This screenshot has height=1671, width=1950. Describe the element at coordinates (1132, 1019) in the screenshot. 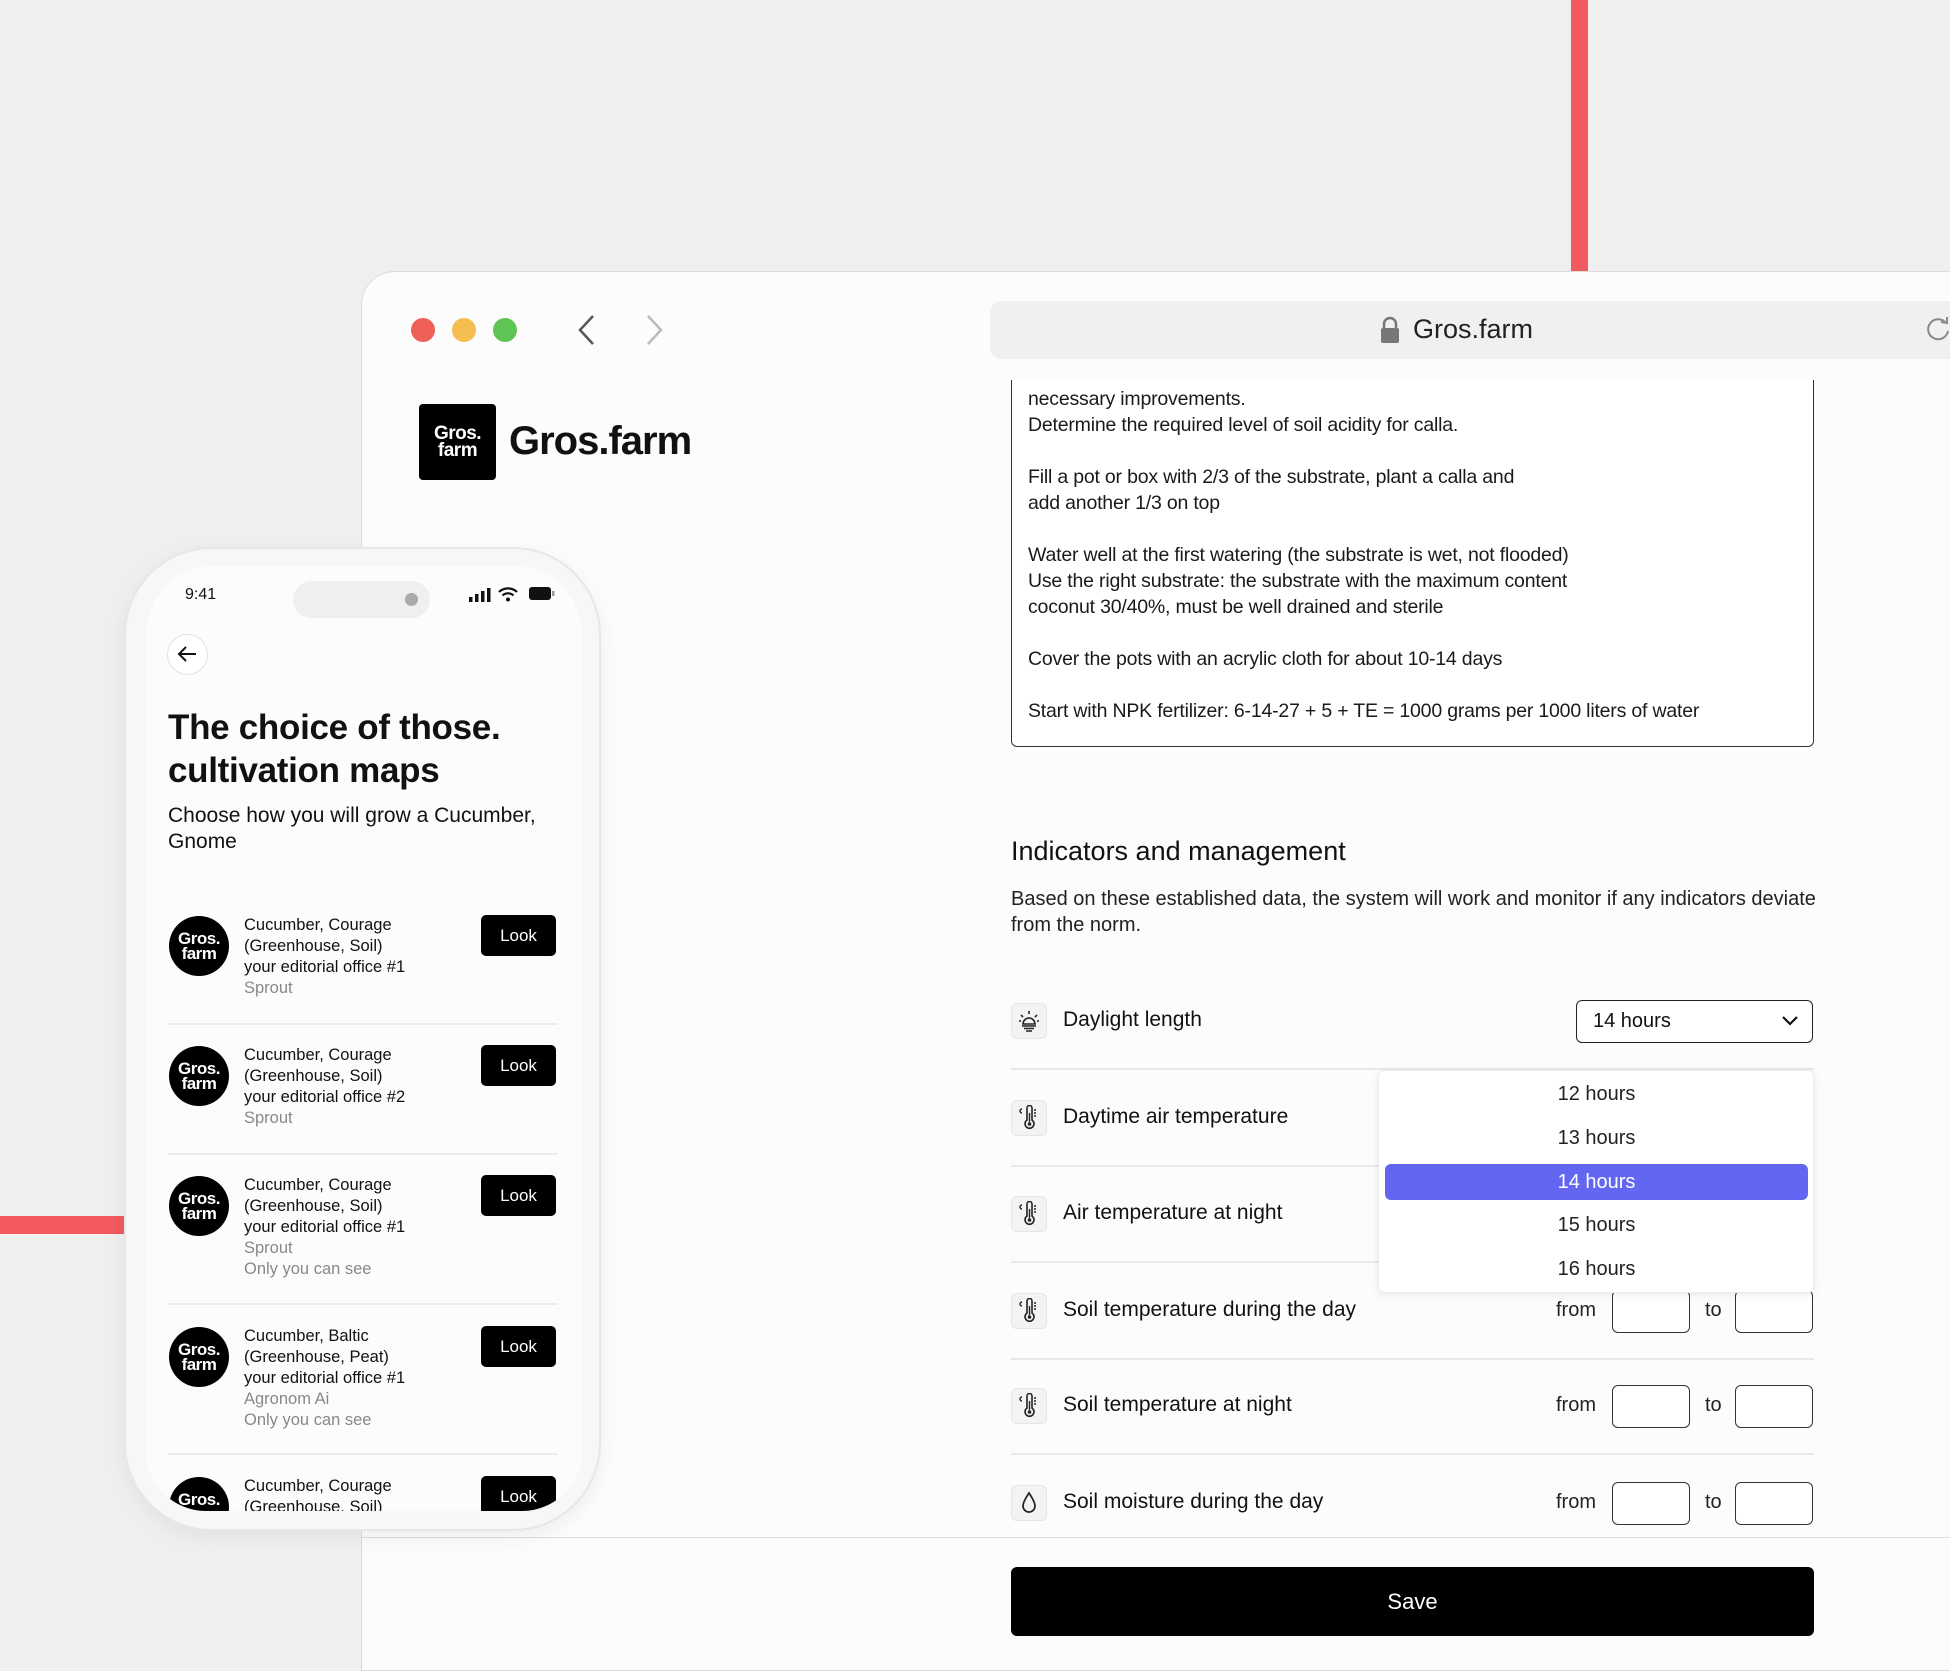

I see `indicator-label: Daylight length` at that location.